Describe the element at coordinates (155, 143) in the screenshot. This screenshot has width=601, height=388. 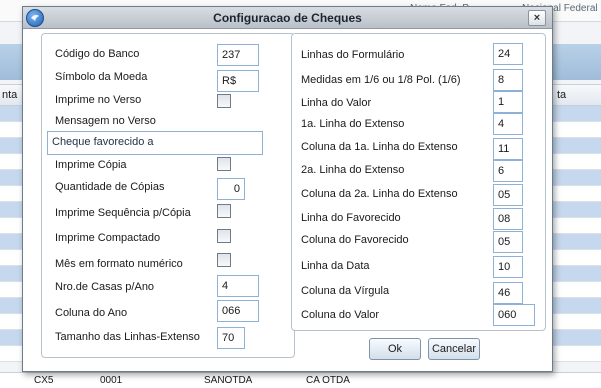
I see `mensagem-verso-field: Cheque favorecido a` at that location.